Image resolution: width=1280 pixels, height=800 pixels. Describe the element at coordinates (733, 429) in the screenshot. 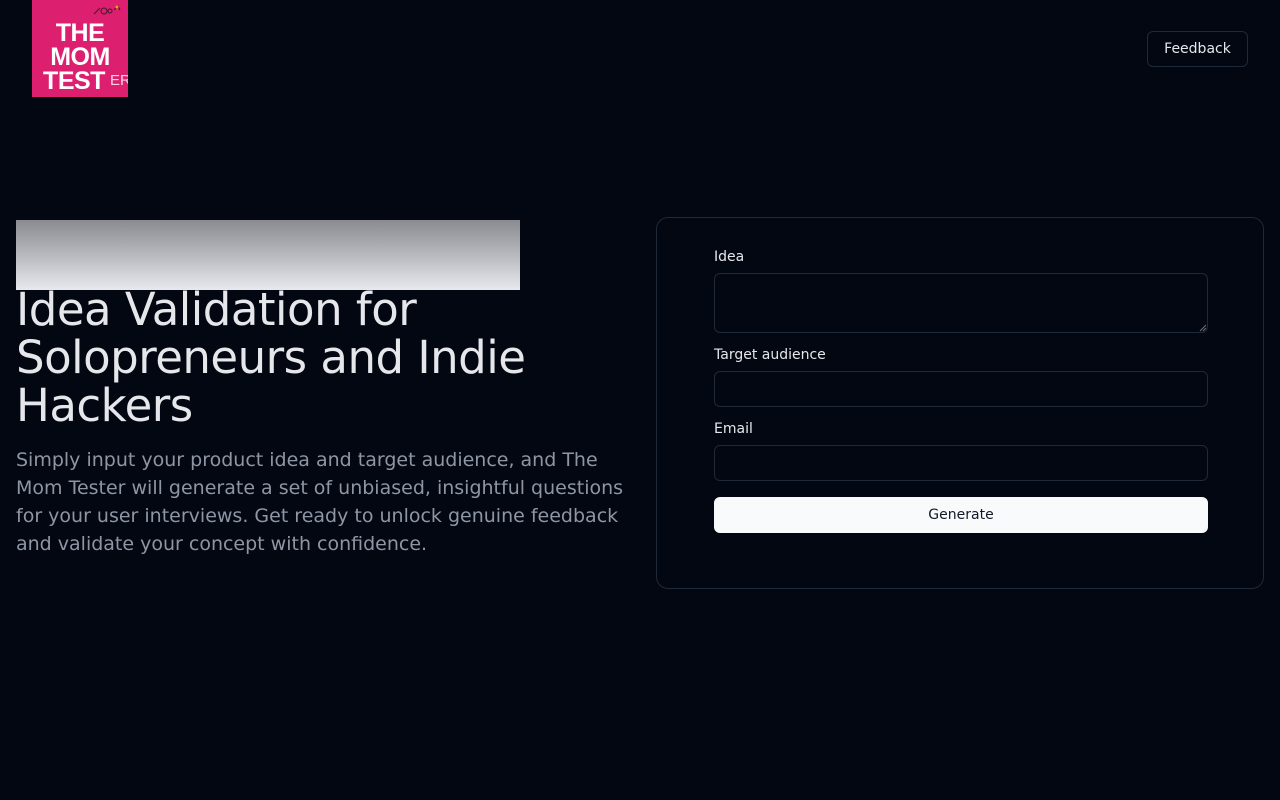

I see `email-label: Email` at that location.